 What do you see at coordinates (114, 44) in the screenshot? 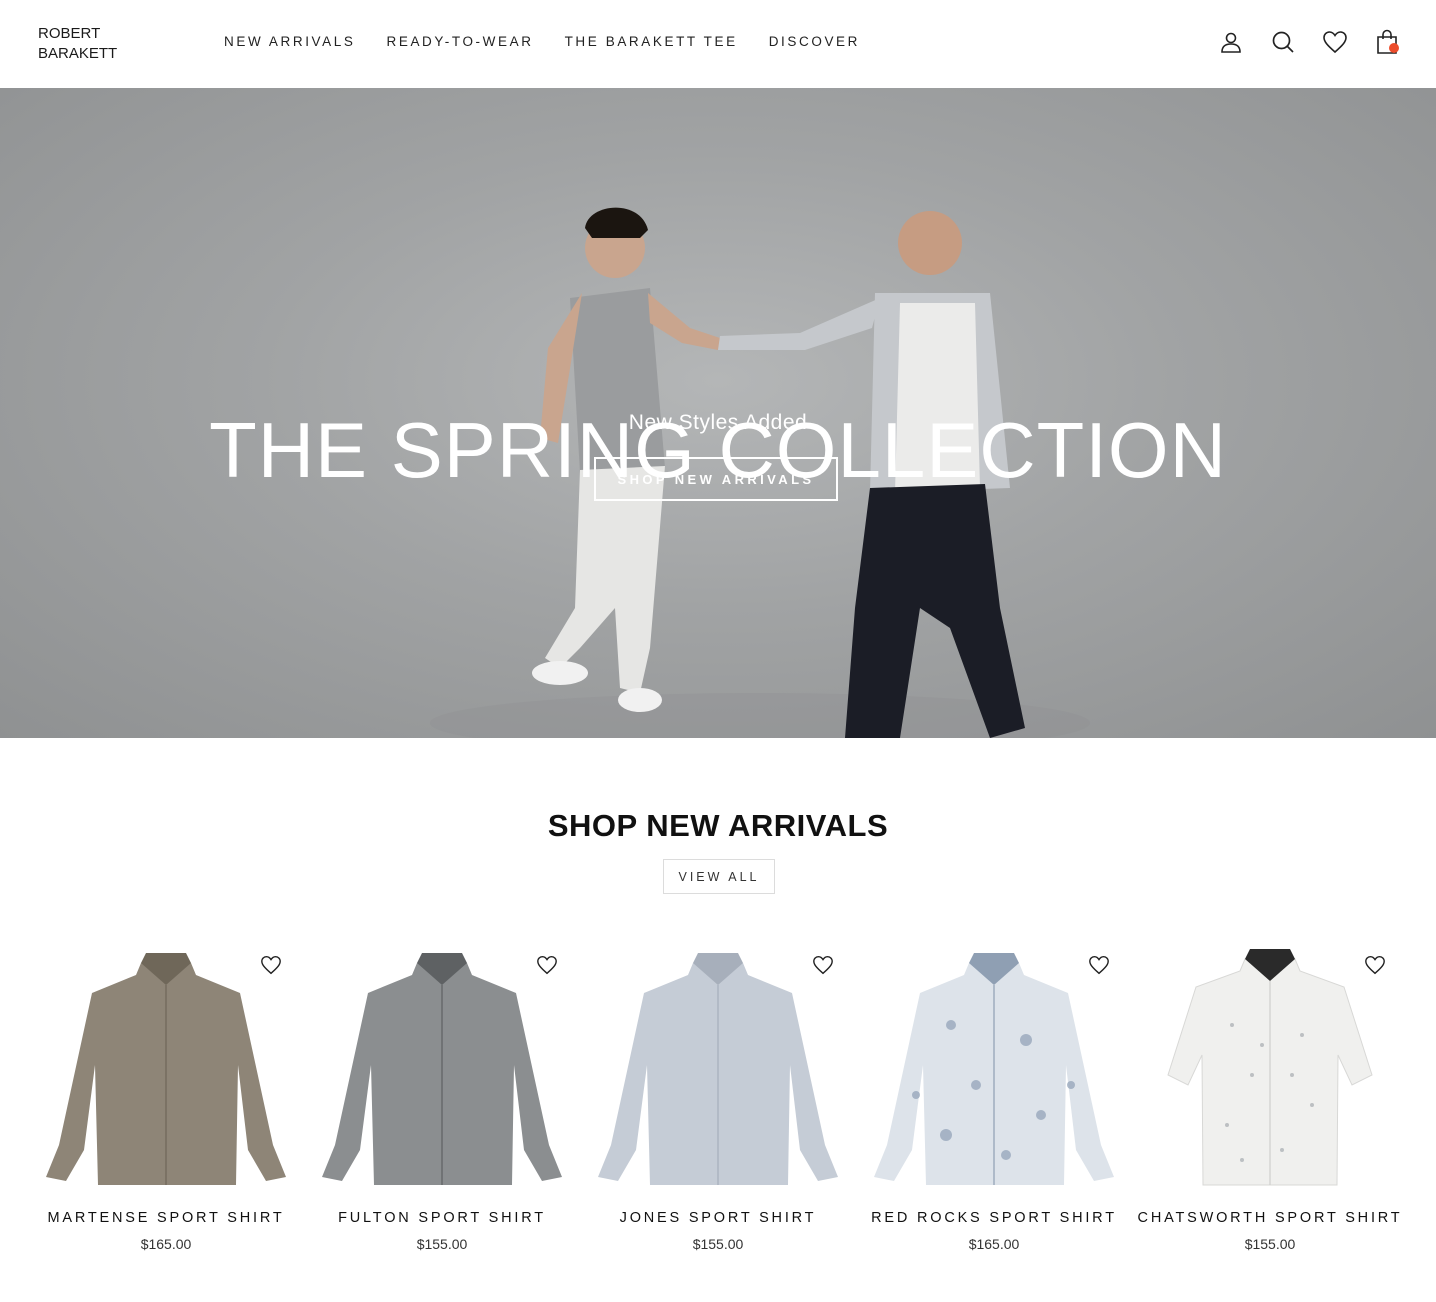
I see `brand-logo: ROBERT BARAKETT` at bounding box center [114, 44].